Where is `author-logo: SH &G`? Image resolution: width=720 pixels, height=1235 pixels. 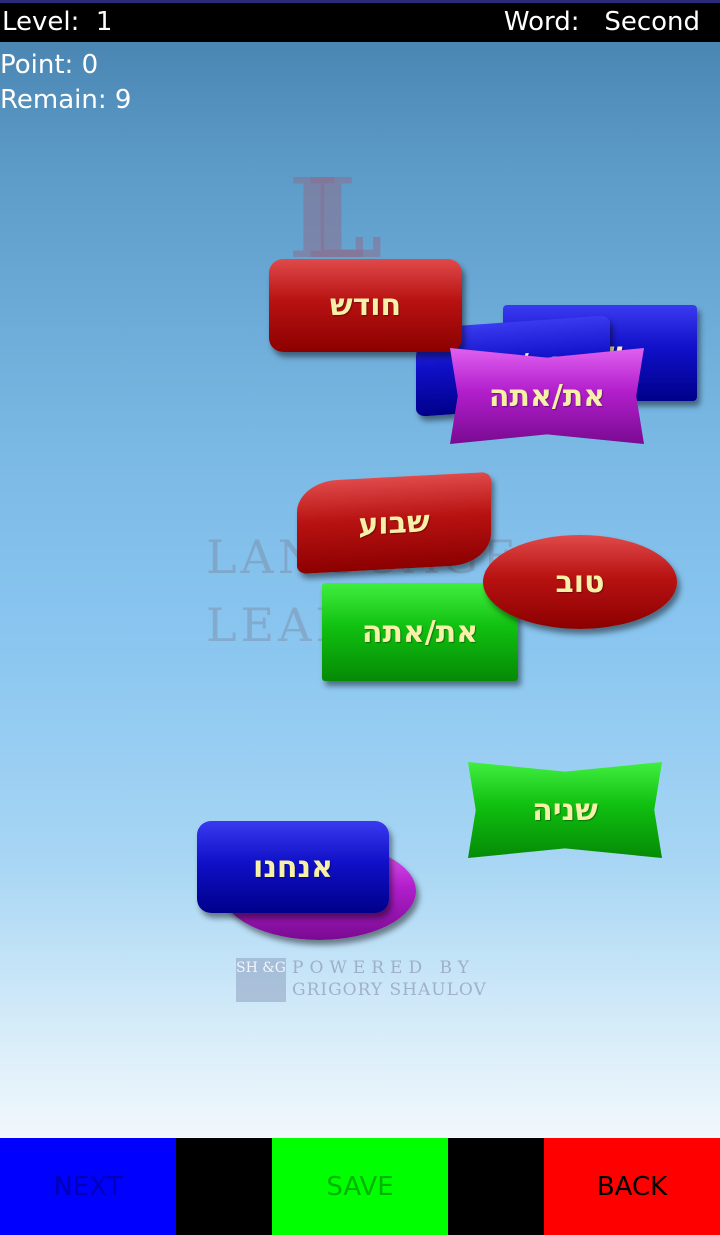
author-logo: SH &G is located at coordinates (261, 980).